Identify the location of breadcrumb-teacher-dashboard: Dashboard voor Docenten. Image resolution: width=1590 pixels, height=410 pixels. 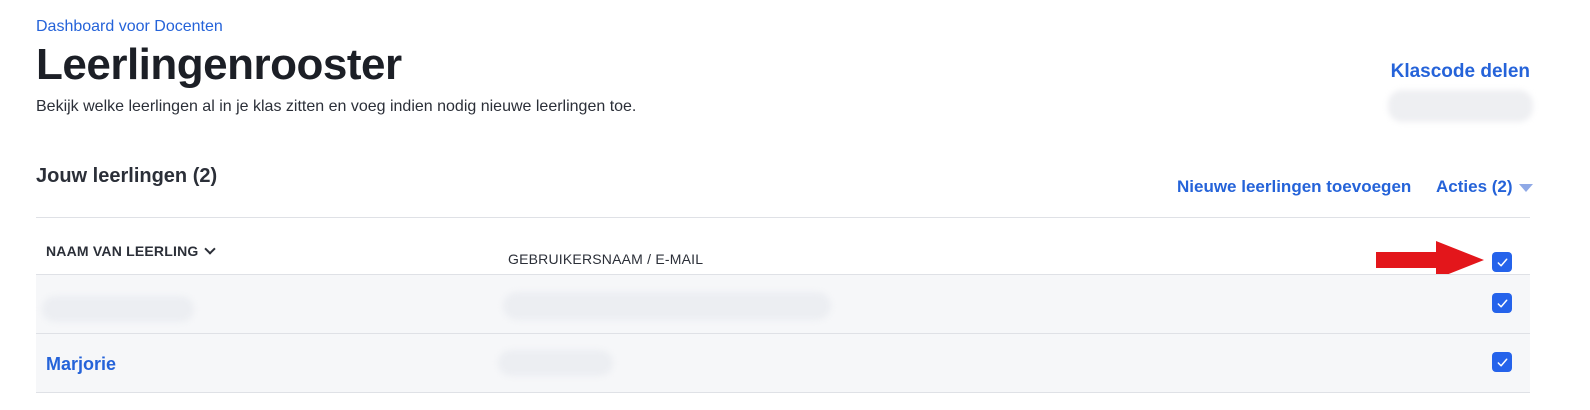
(129, 27).